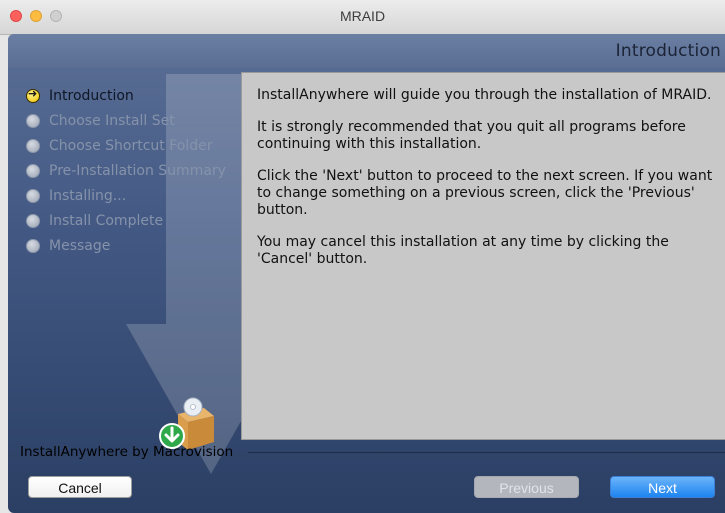  I want to click on step-label: Install Complete, so click(106, 221).